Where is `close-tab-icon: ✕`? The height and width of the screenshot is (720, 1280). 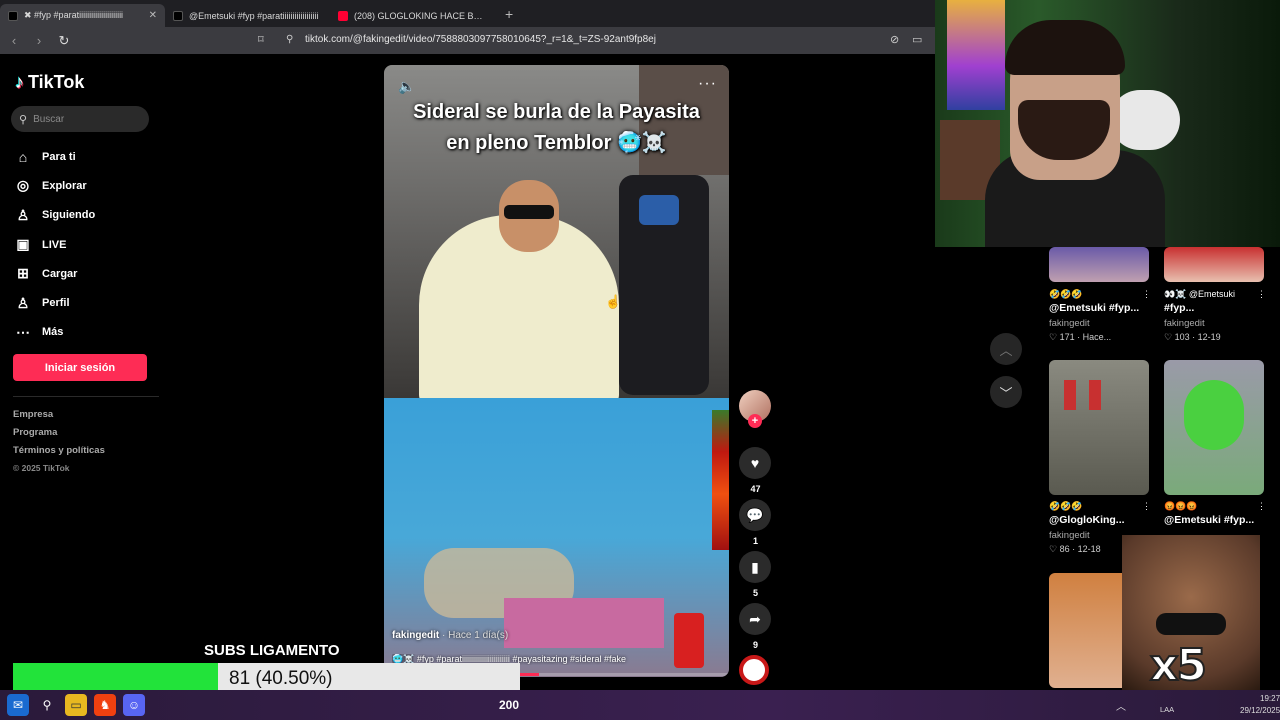 close-tab-icon: ✕ is located at coordinates (153, 15).